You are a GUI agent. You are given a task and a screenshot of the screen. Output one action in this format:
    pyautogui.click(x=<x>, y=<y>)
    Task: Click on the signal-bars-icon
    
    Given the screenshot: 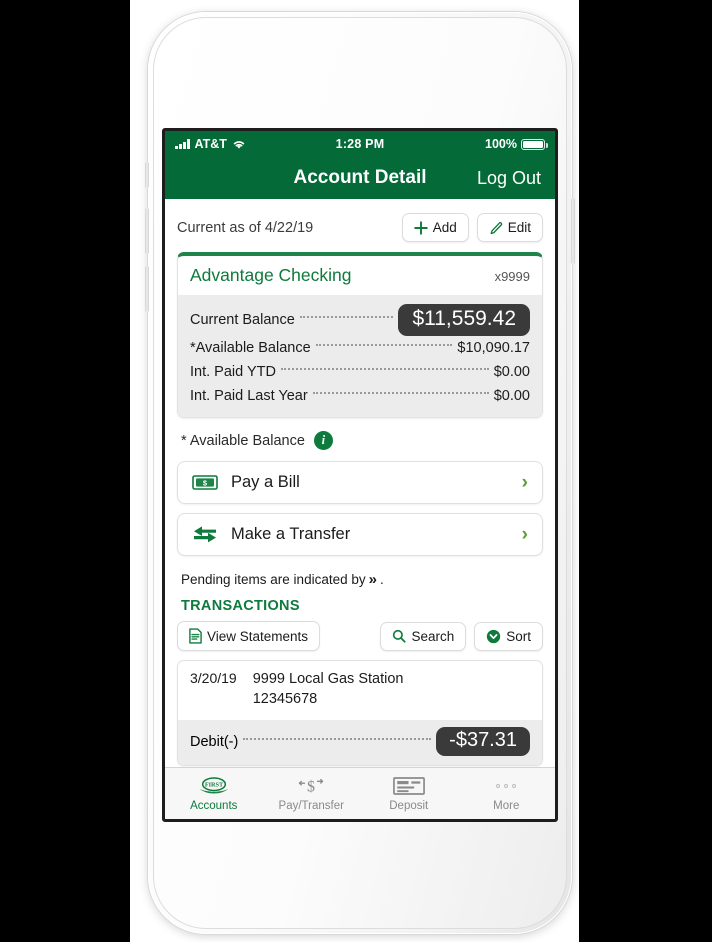 What is the action you would take?
    pyautogui.click(x=182, y=144)
    